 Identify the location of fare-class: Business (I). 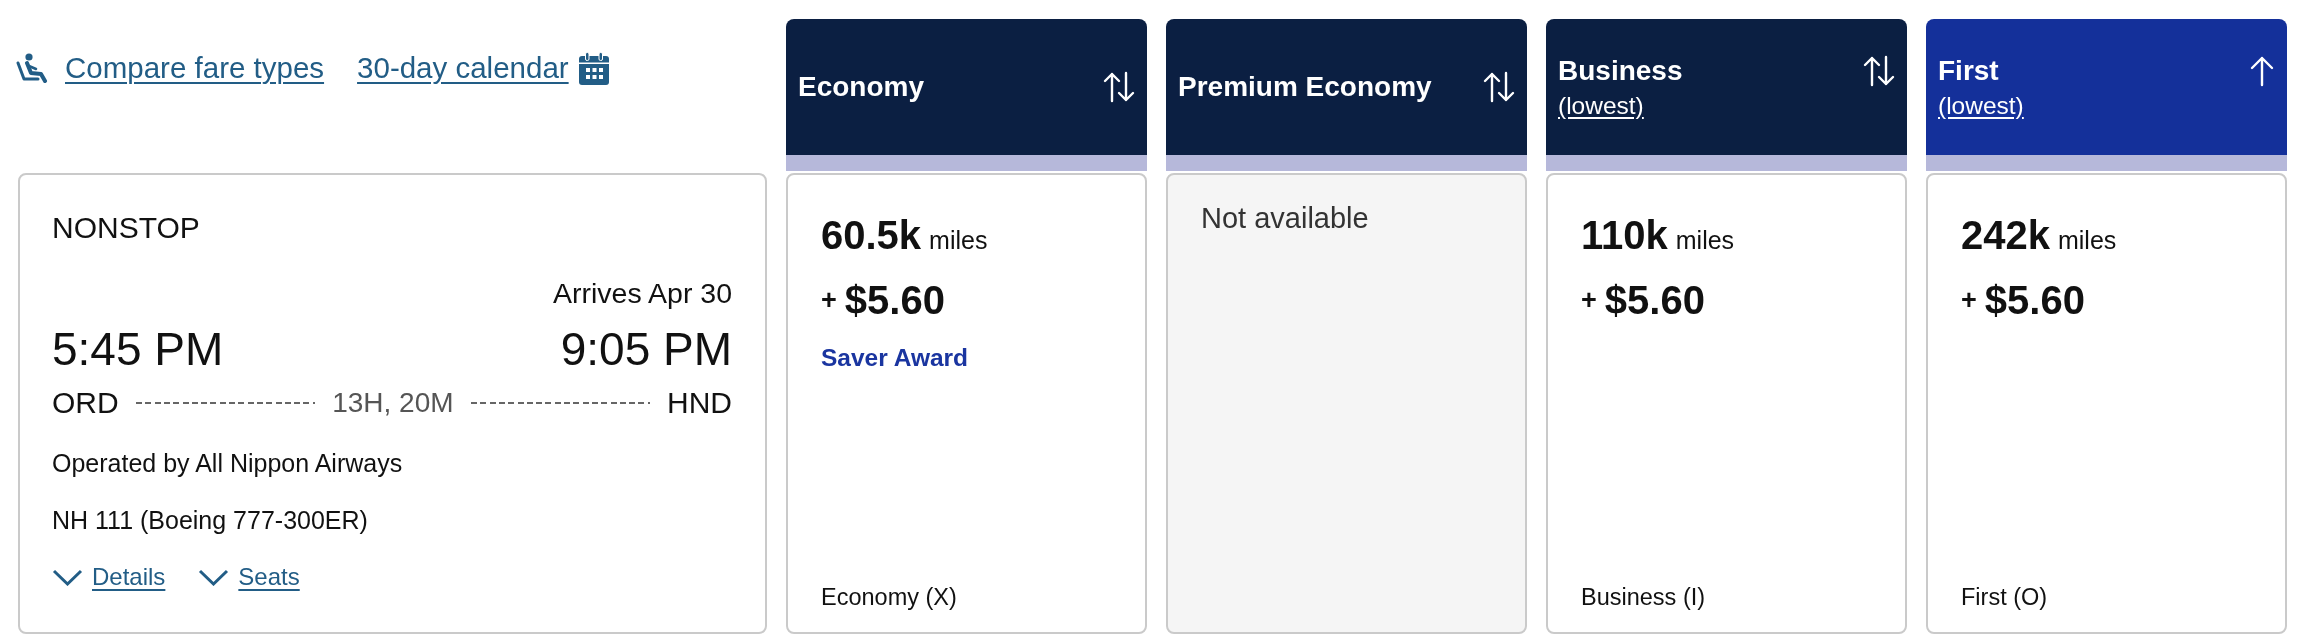
(1643, 597).